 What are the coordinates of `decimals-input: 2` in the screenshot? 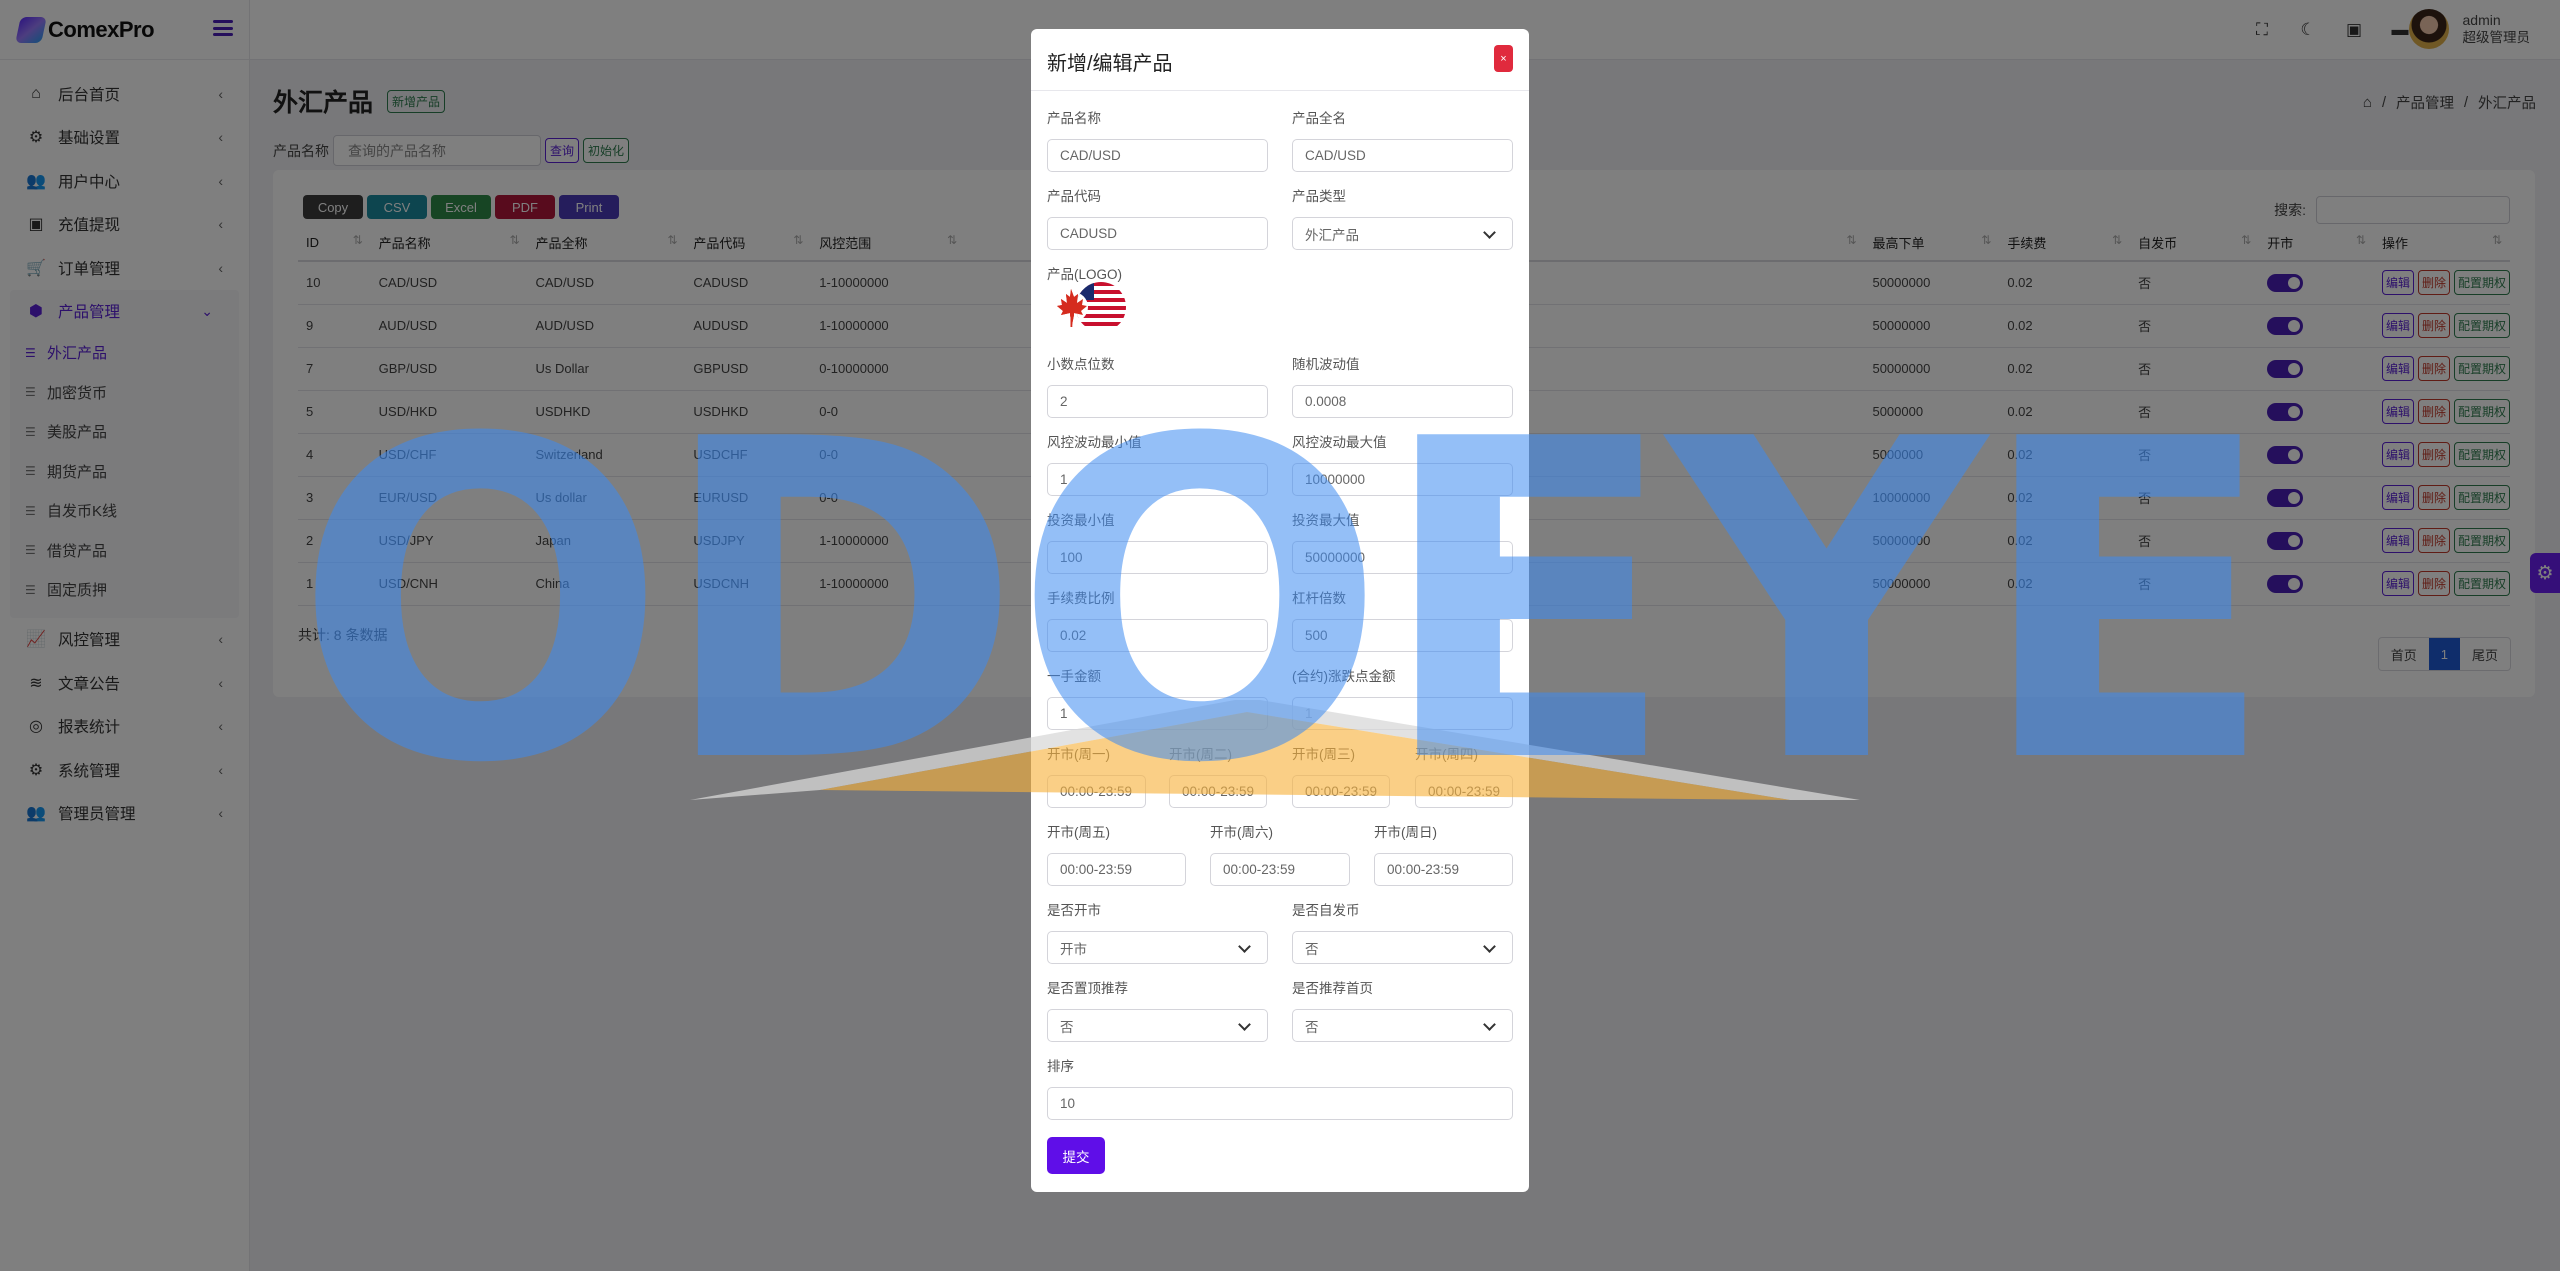 It's located at (1157, 401).